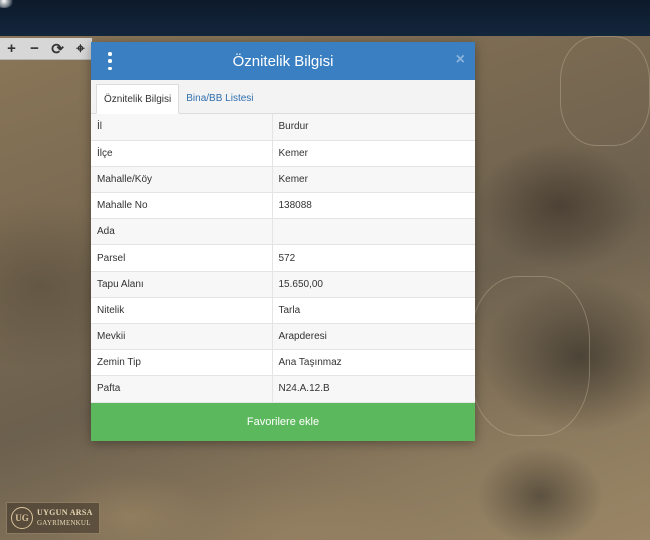  Describe the element at coordinates (22, 518) in the screenshot. I see `logo-seal: UG` at that location.